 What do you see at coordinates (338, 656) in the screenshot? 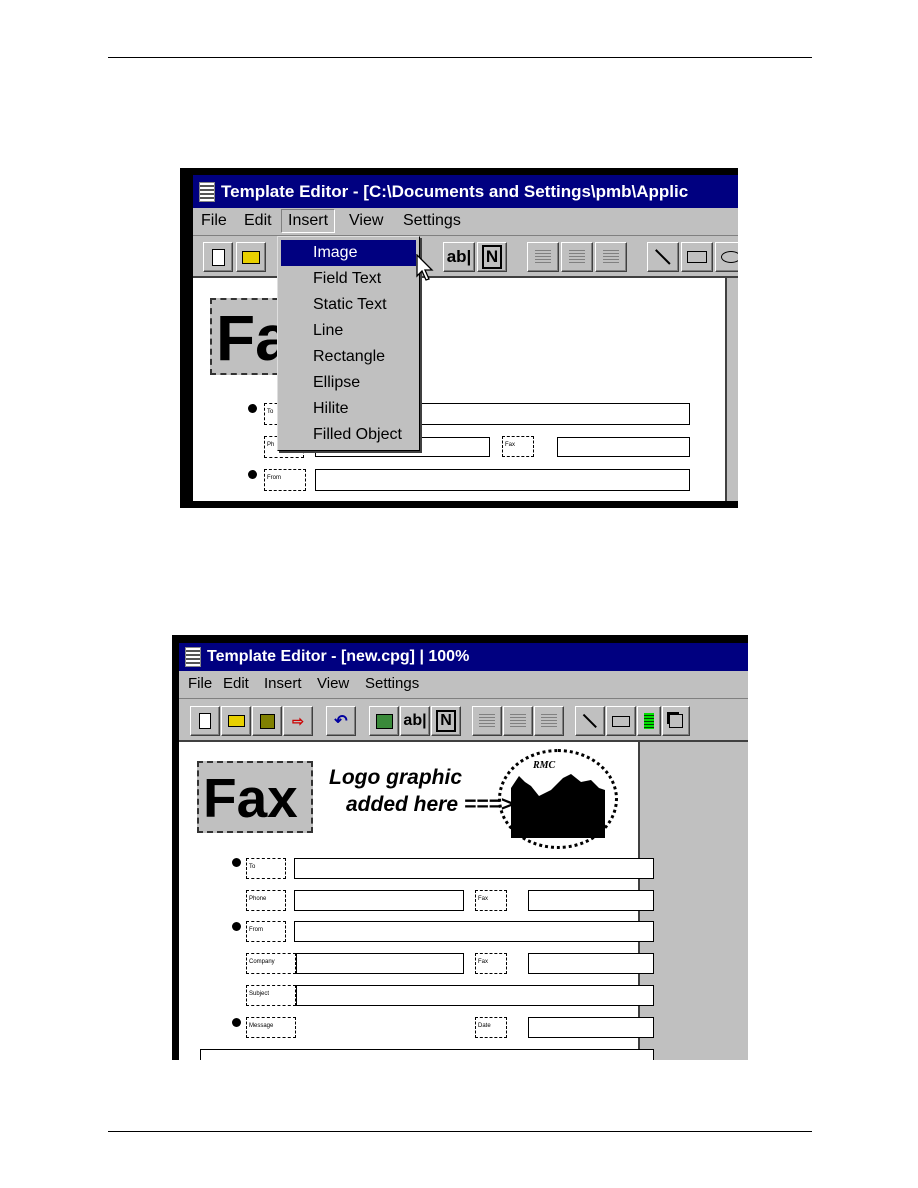
I see `window-title: Template Editor - [new.cpg] | 100%` at bounding box center [338, 656].